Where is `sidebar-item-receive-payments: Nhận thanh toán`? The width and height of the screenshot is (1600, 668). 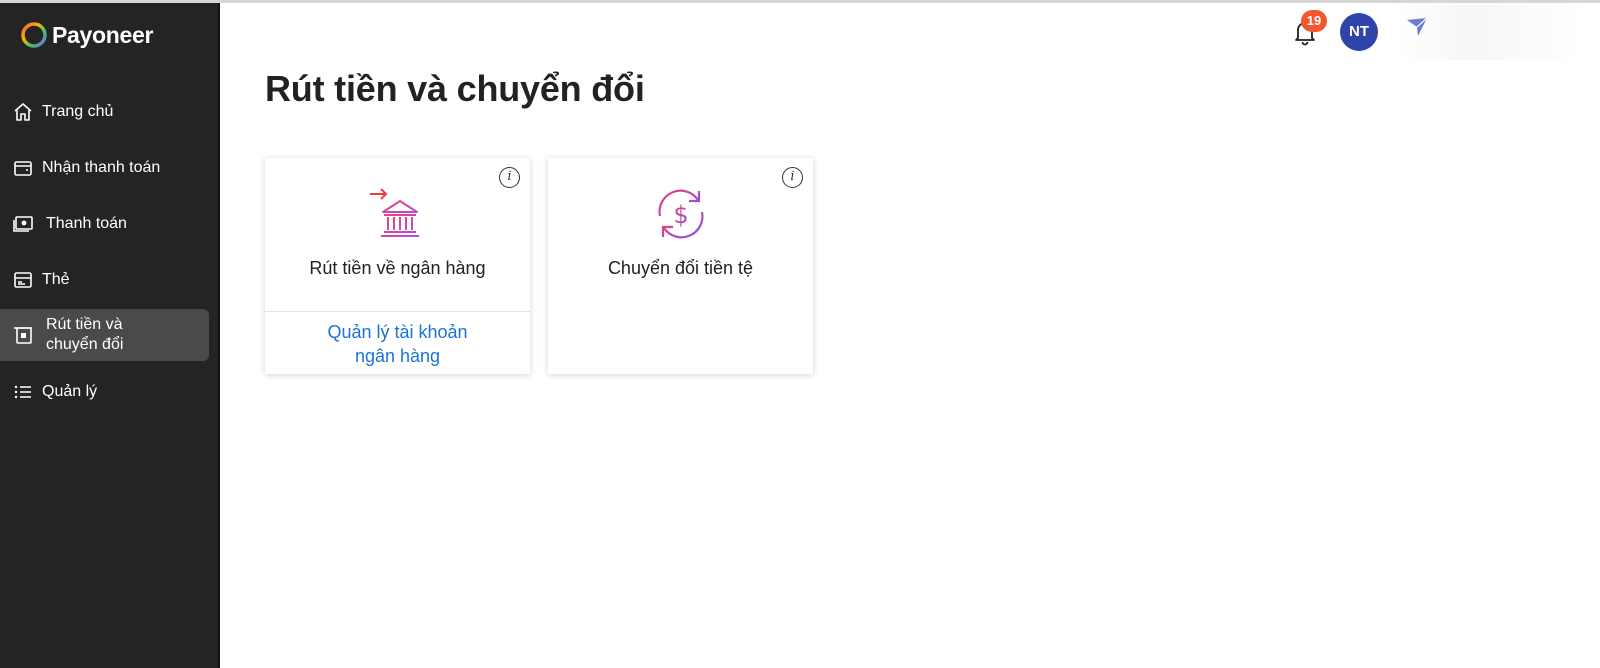
sidebar-item-receive-payments: Nhận thanh toán is located at coordinates (104, 168).